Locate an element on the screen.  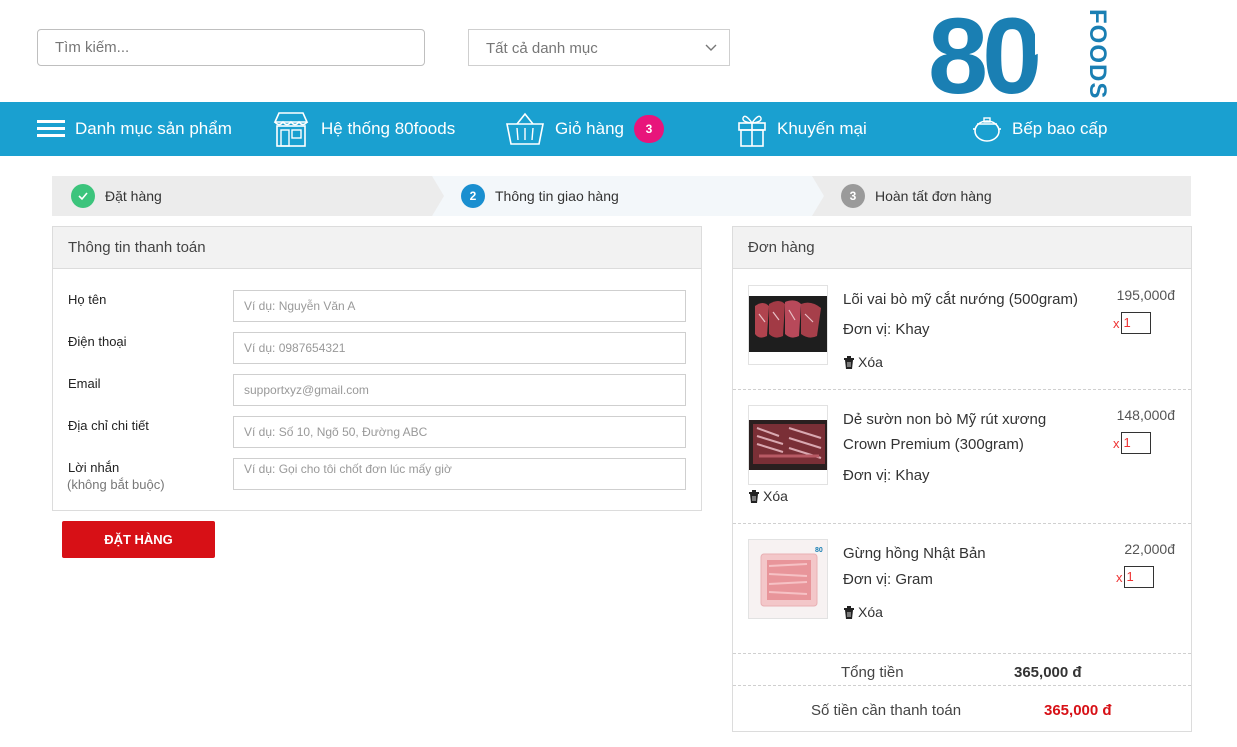
nav-categories-label: Danh mục sản phẩm is located at coordinates (153, 128).